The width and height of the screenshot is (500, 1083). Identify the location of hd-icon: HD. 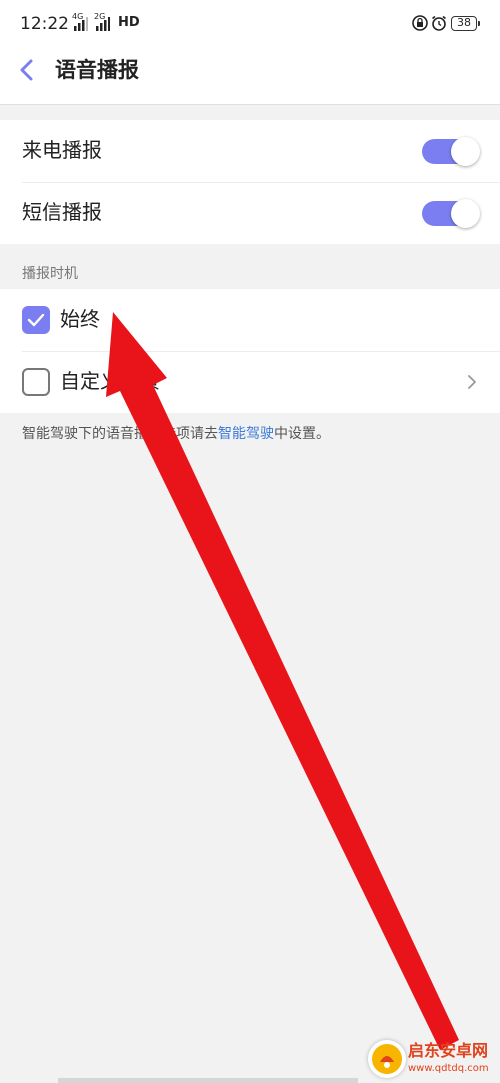
(129, 22).